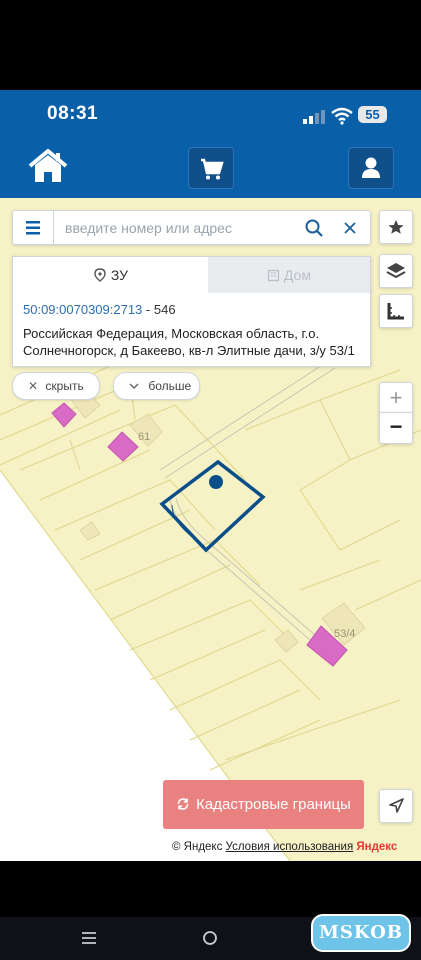 The image size is (421, 960). I want to click on cadastral-line: 50:09:0070309:2713 - 546, so click(99, 309).